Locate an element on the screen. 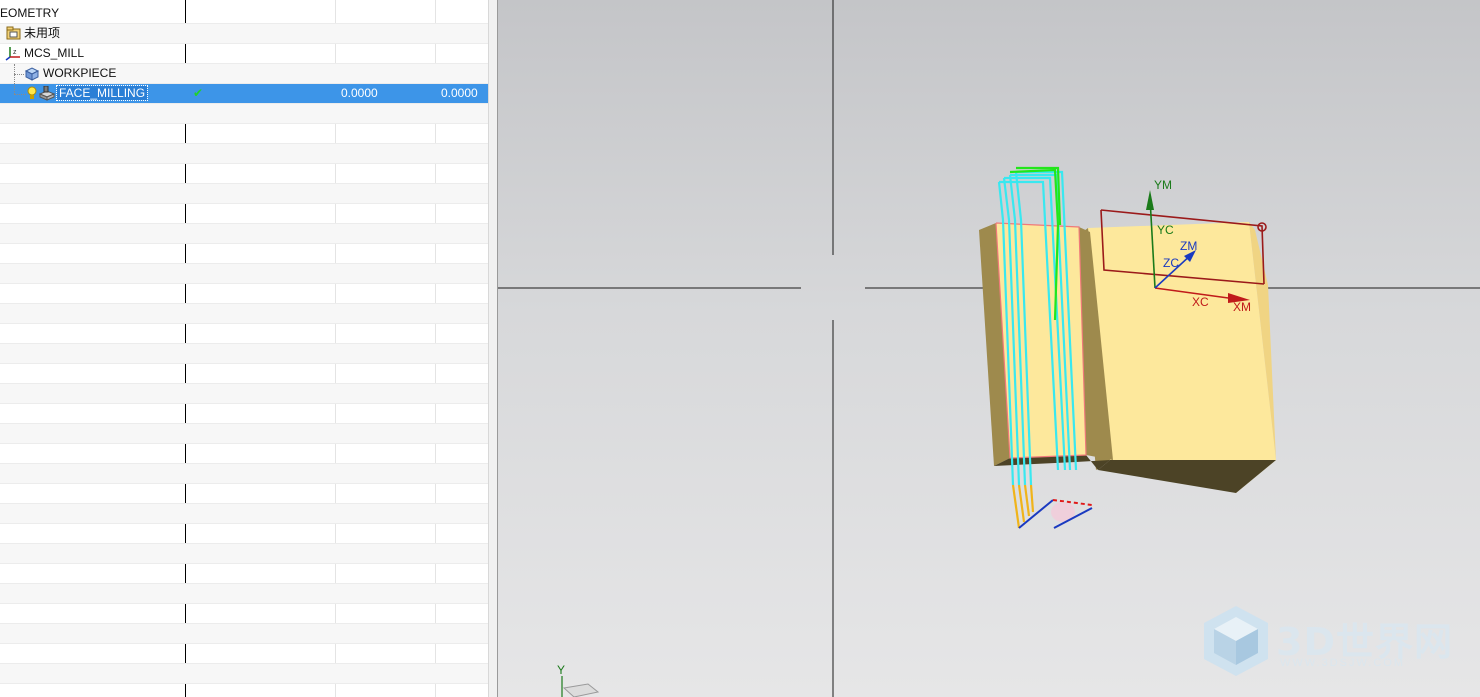 This screenshot has height=697, width=1480. view-triad: Y is located at coordinates (578, 680).